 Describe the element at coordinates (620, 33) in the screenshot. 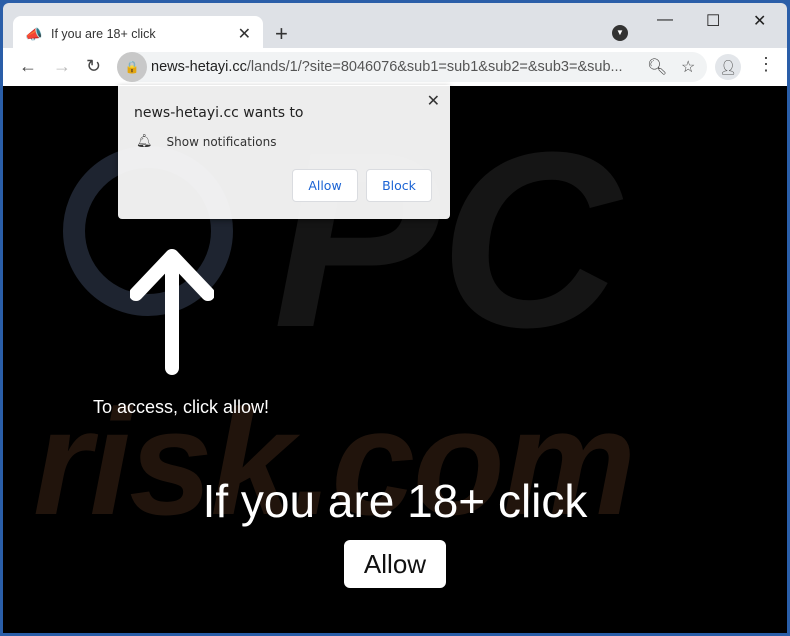

I see `tab-search-icon: ▼` at that location.